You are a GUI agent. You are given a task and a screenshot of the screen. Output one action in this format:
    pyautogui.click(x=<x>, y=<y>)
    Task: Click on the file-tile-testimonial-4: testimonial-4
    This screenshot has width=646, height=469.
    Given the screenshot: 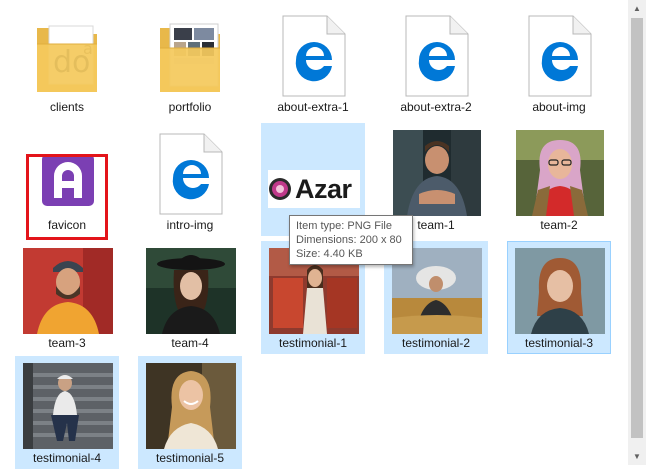 What is the action you would take?
    pyautogui.click(x=67, y=412)
    